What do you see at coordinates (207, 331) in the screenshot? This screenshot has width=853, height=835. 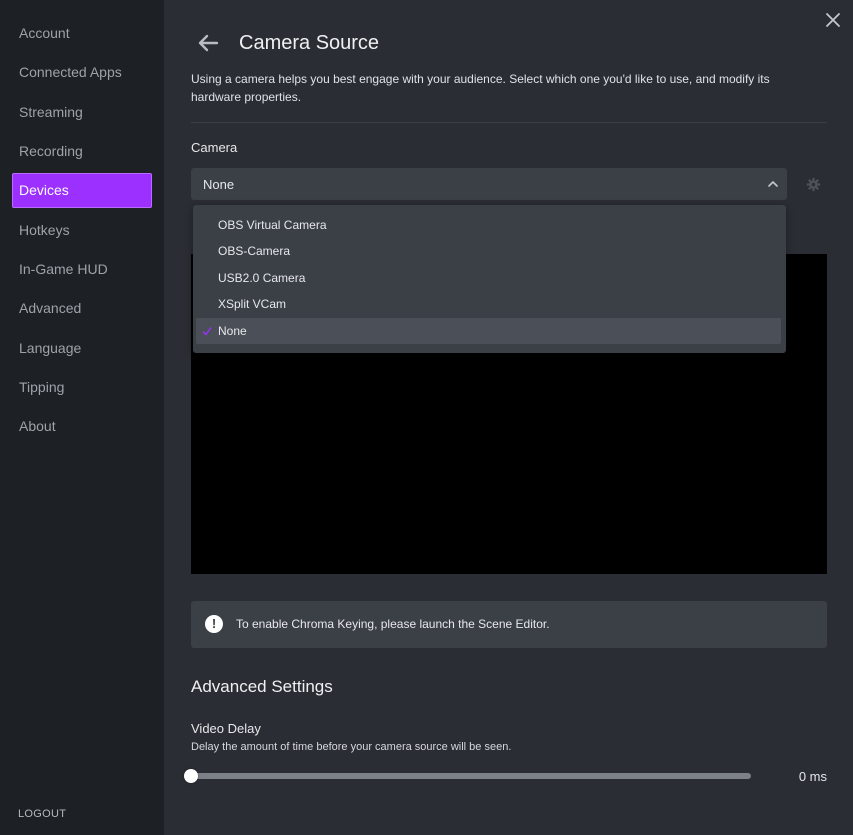 I see `checkmark-icon` at bounding box center [207, 331].